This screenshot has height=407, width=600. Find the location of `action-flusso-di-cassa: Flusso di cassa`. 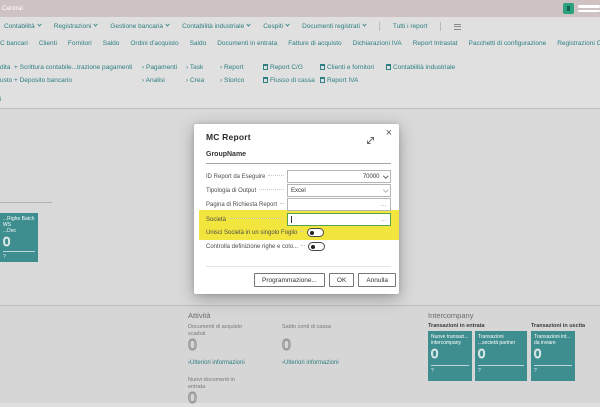

action-flusso-di-cassa: Flusso di cassa is located at coordinates (289, 81).